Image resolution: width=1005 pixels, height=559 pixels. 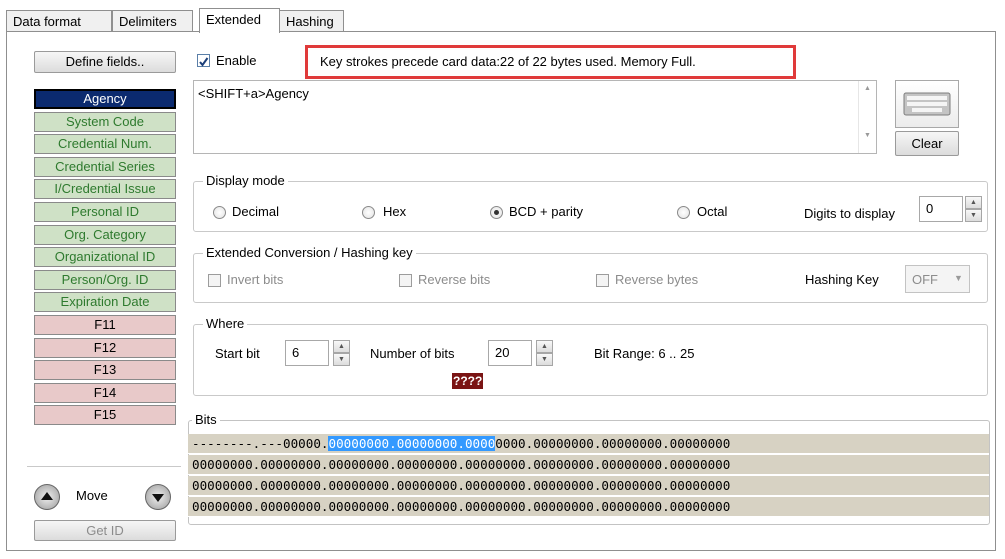 What do you see at coordinates (412, 443) in the screenshot?
I see `bits-selected-range: 00000000.00000000.0000` at bounding box center [412, 443].